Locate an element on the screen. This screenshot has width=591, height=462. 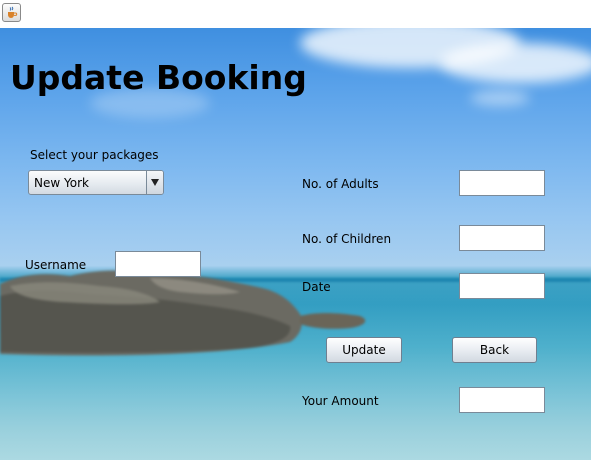
amount-label: Your Amount is located at coordinates (340, 401).